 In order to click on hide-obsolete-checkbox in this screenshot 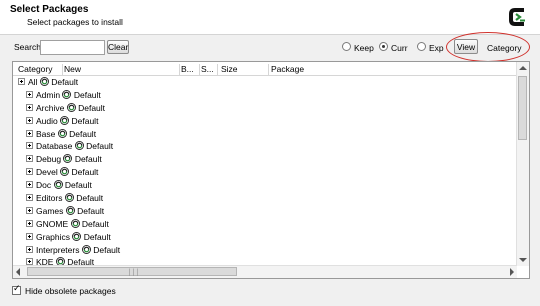, I will do `click(16, 289)`.